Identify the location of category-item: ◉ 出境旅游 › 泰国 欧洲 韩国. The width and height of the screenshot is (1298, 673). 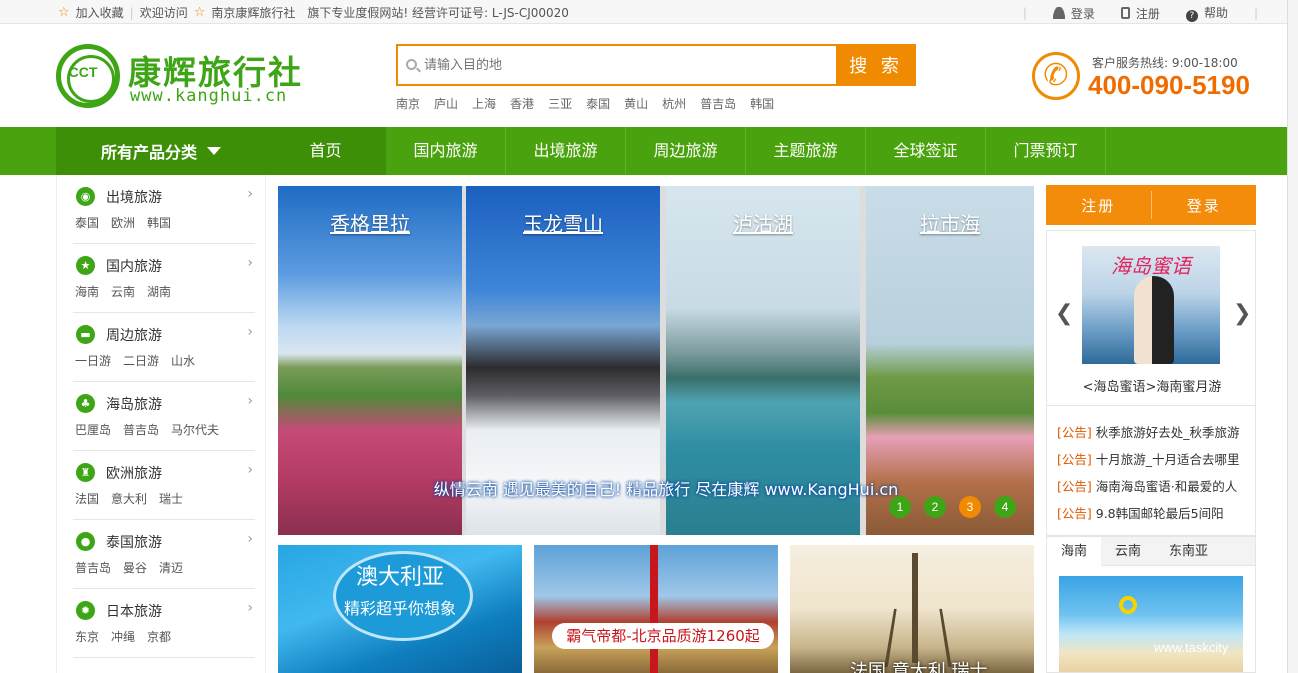
(164, 209).